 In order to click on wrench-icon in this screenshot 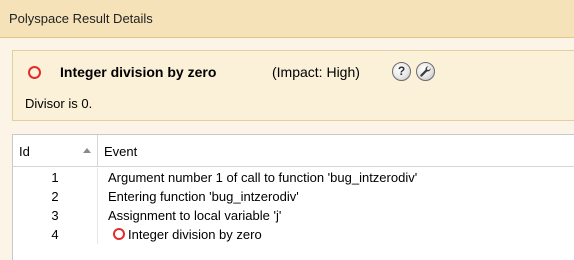, I will do `click(425, 71)`.